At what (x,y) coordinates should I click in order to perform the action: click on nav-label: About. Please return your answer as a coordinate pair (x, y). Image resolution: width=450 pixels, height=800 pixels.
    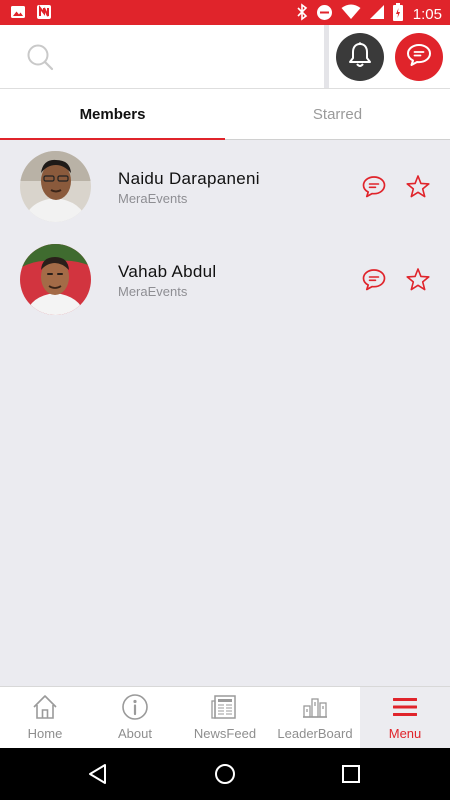
    Looking at the image, I should click on (135, 733).